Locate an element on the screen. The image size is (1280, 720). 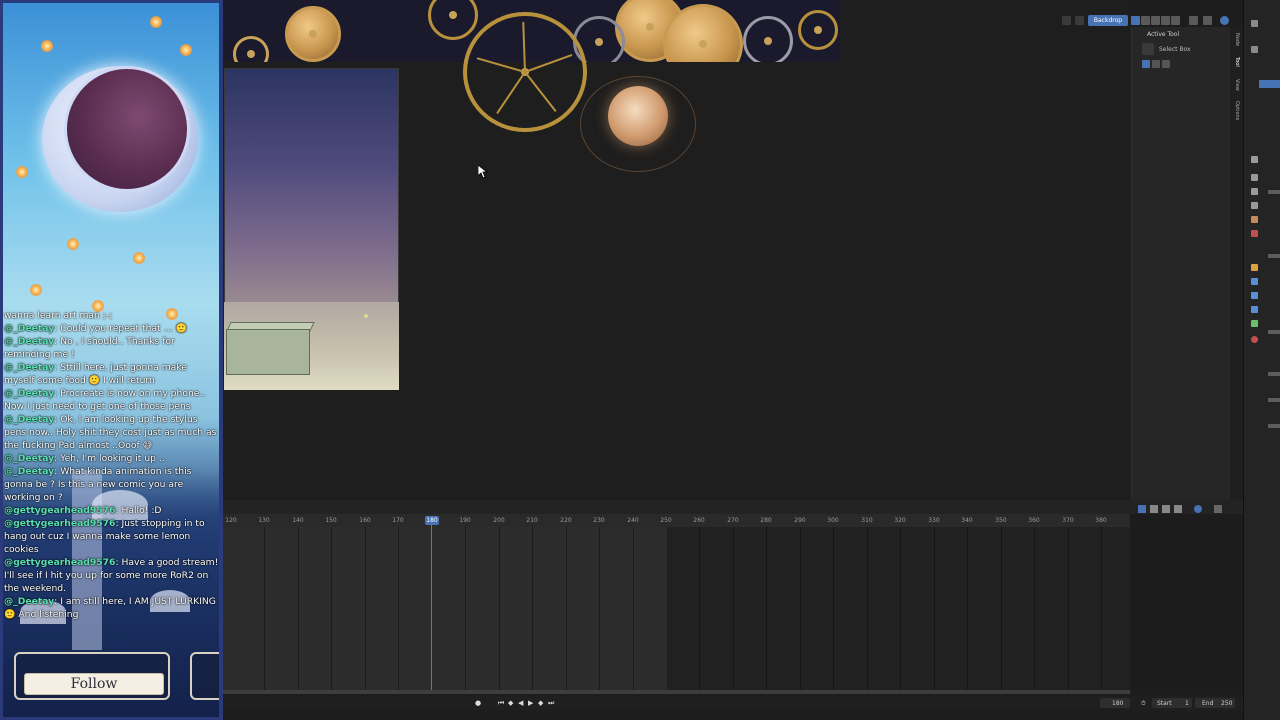
tab-options: Options is located at coordinates (1236, 110).